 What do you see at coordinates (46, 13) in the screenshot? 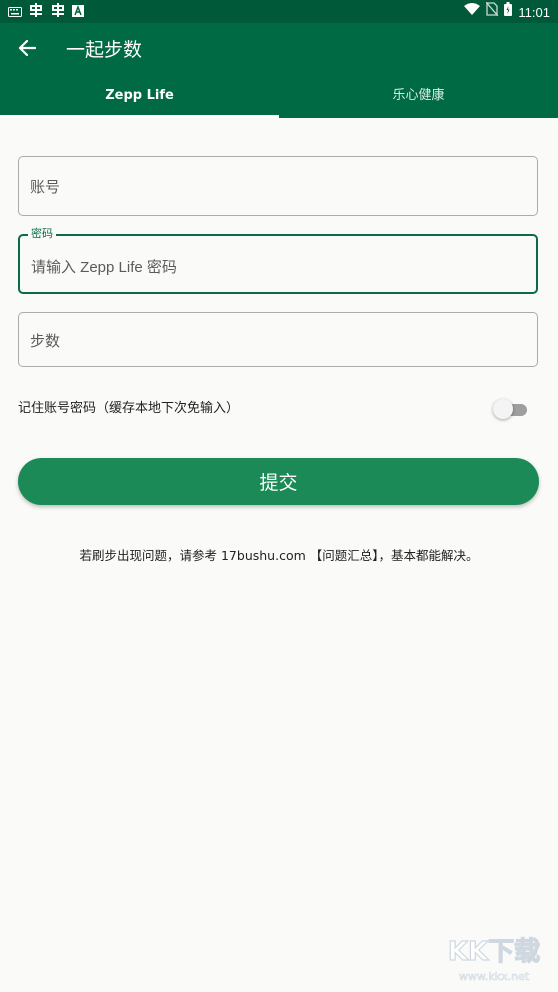
I see `status-bar-left` at bounding box center [46, 13].